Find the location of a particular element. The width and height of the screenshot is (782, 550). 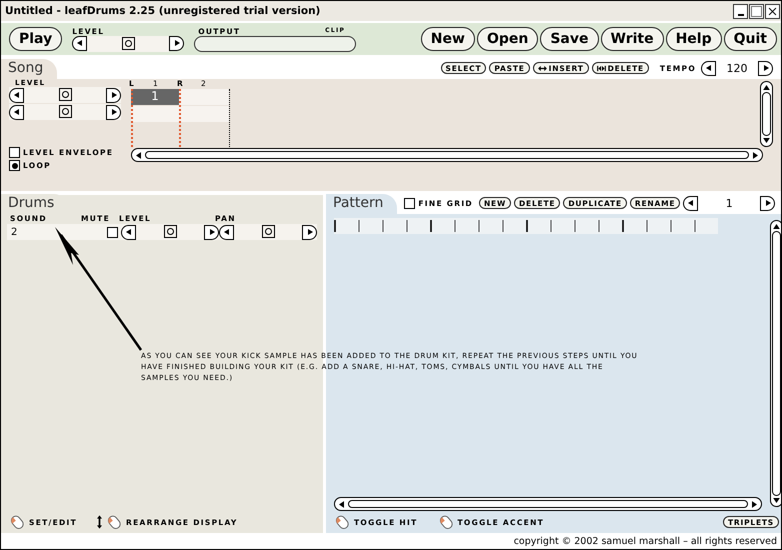

toolbar-button: Open is located at coordinates (507, 39).